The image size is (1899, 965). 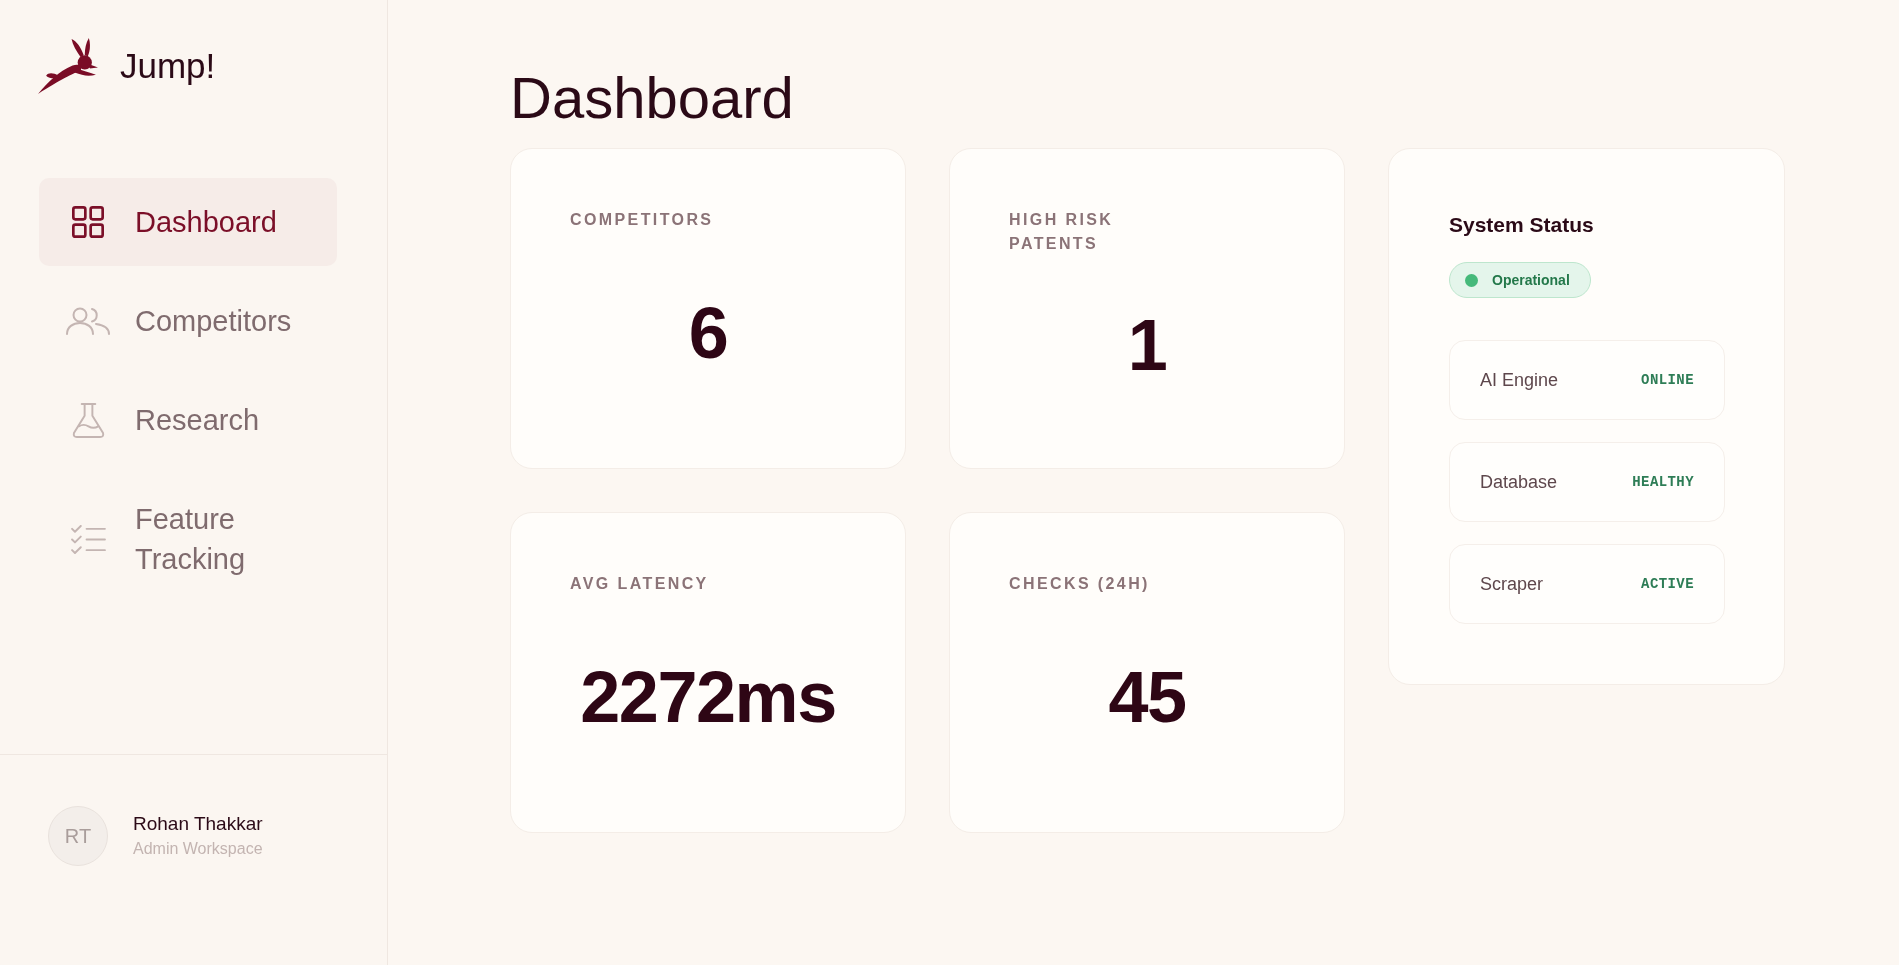 I want to click on avatar: RT, so click(x=78, y=836).